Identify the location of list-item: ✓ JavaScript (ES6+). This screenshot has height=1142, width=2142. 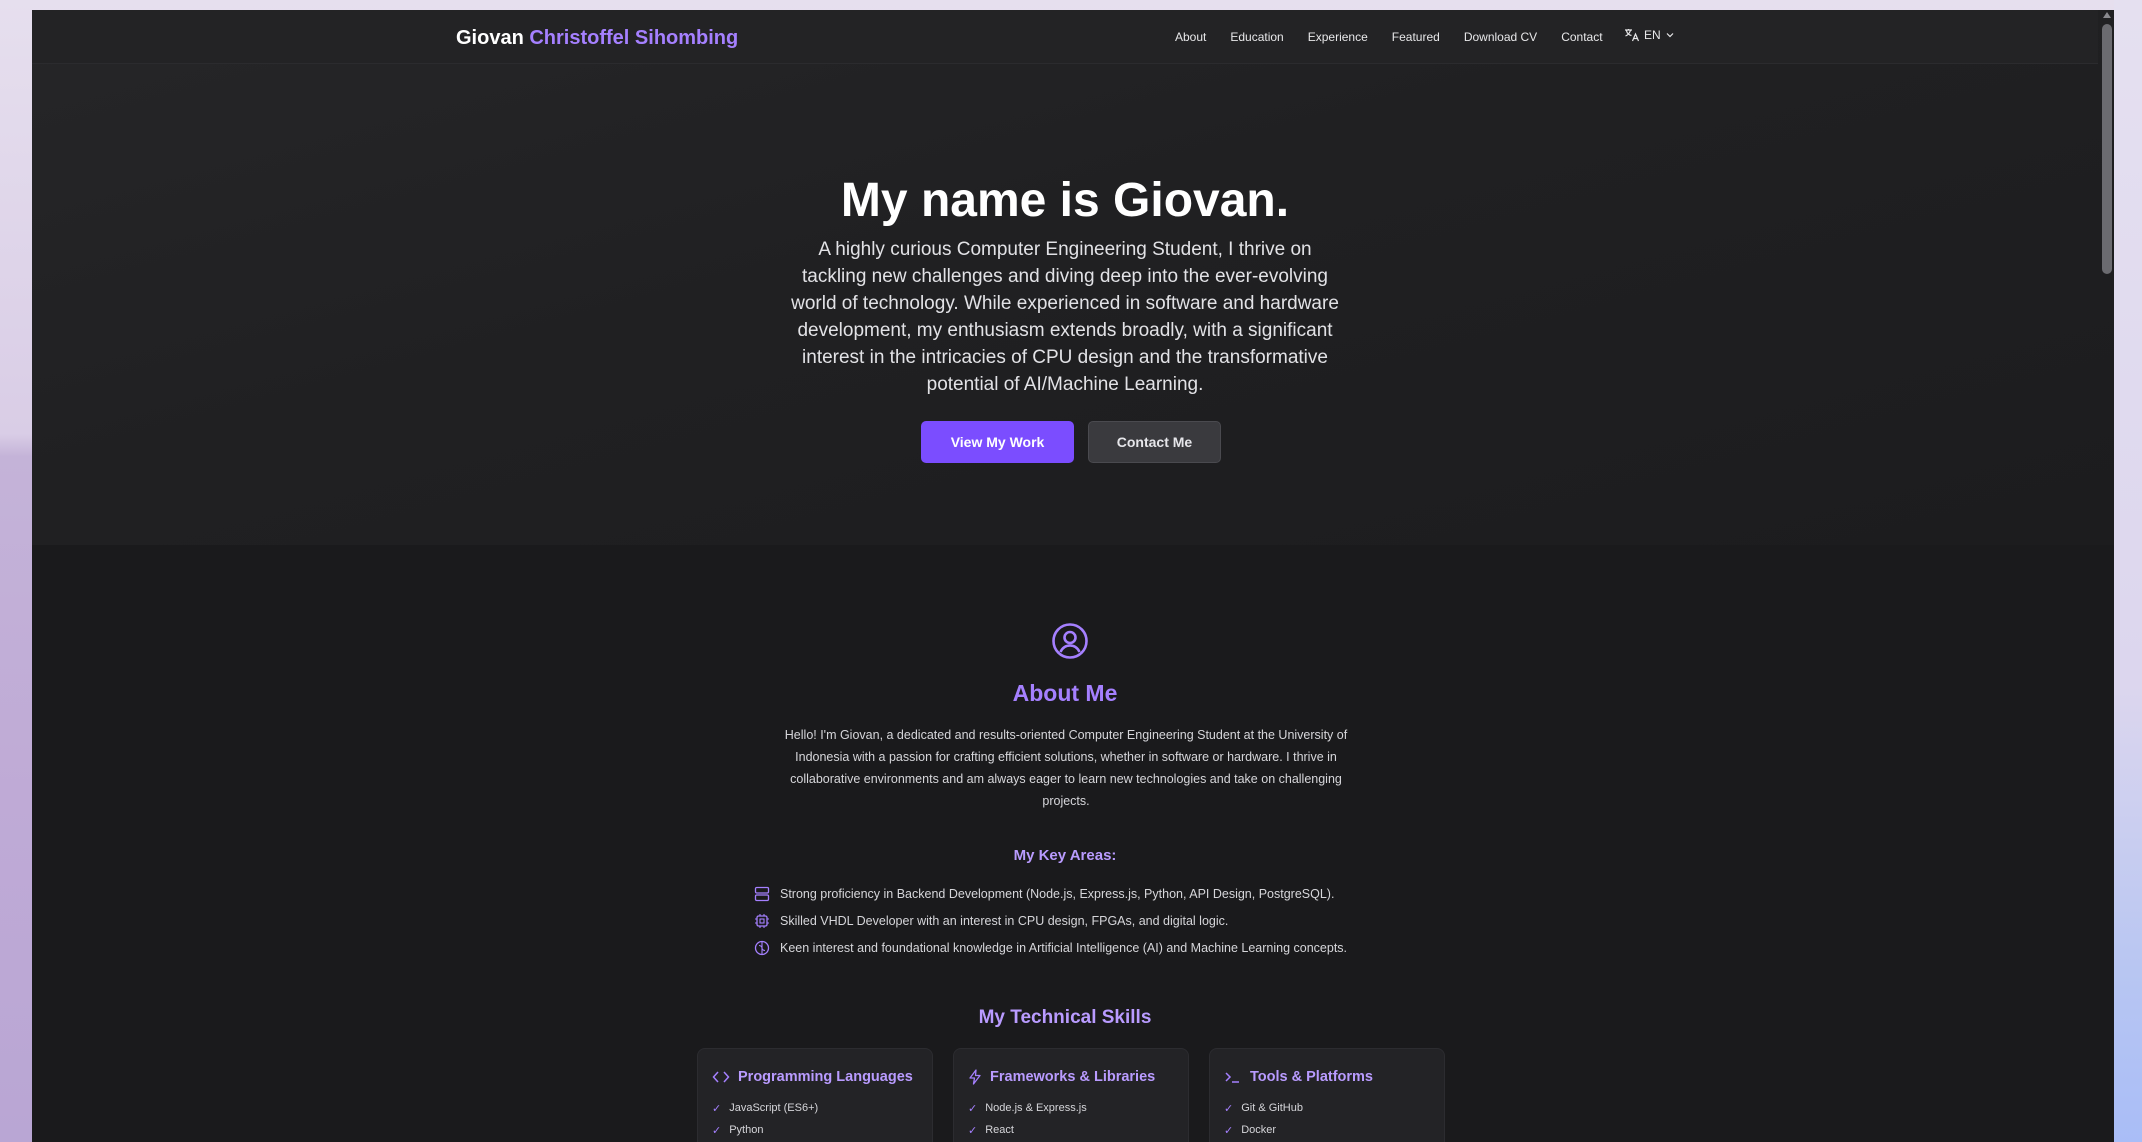
(765, 1108).